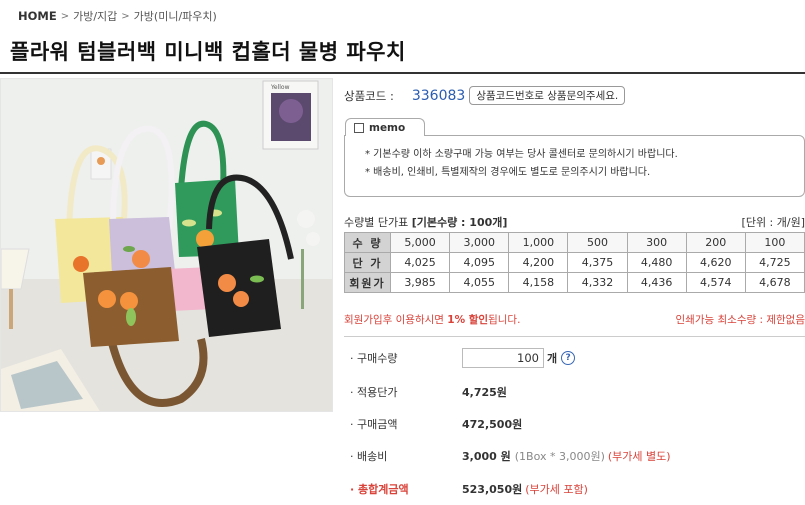 The width and height of the screenshot is (805, 505). Describe the element at coordinates (95, 16) in the screenshot. I see `breadcrumb-category: 가방/지갑` at that location.